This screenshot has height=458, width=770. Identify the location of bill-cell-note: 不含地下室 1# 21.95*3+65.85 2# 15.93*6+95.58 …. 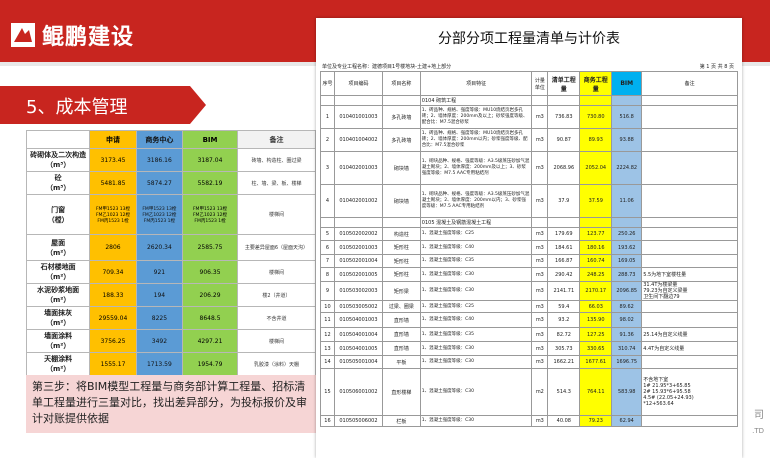
(689, 392).